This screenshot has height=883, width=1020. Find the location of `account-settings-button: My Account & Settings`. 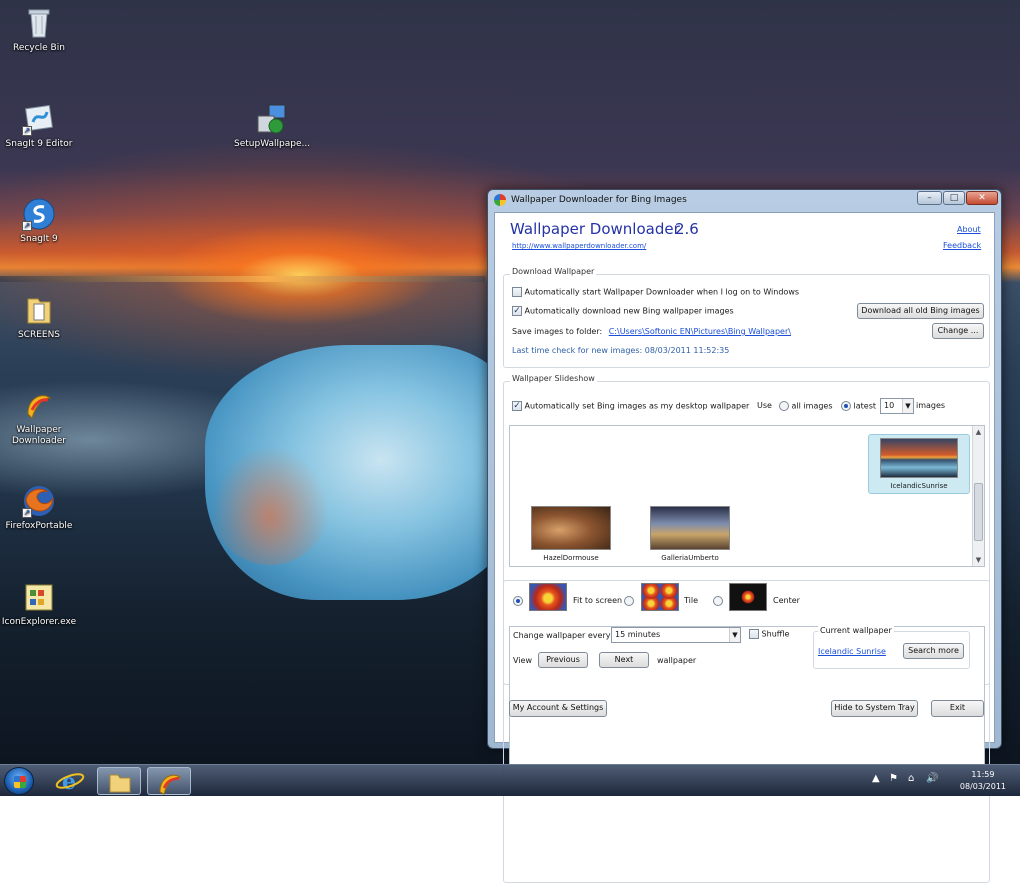

account-settings-button: My Account & Settings is located at coordinates (558, 708).